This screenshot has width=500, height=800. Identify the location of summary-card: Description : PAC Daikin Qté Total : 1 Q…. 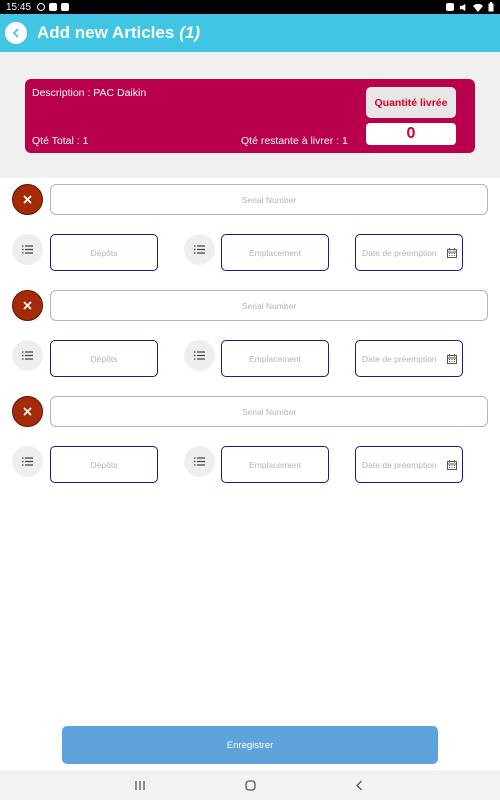
(250, 116).